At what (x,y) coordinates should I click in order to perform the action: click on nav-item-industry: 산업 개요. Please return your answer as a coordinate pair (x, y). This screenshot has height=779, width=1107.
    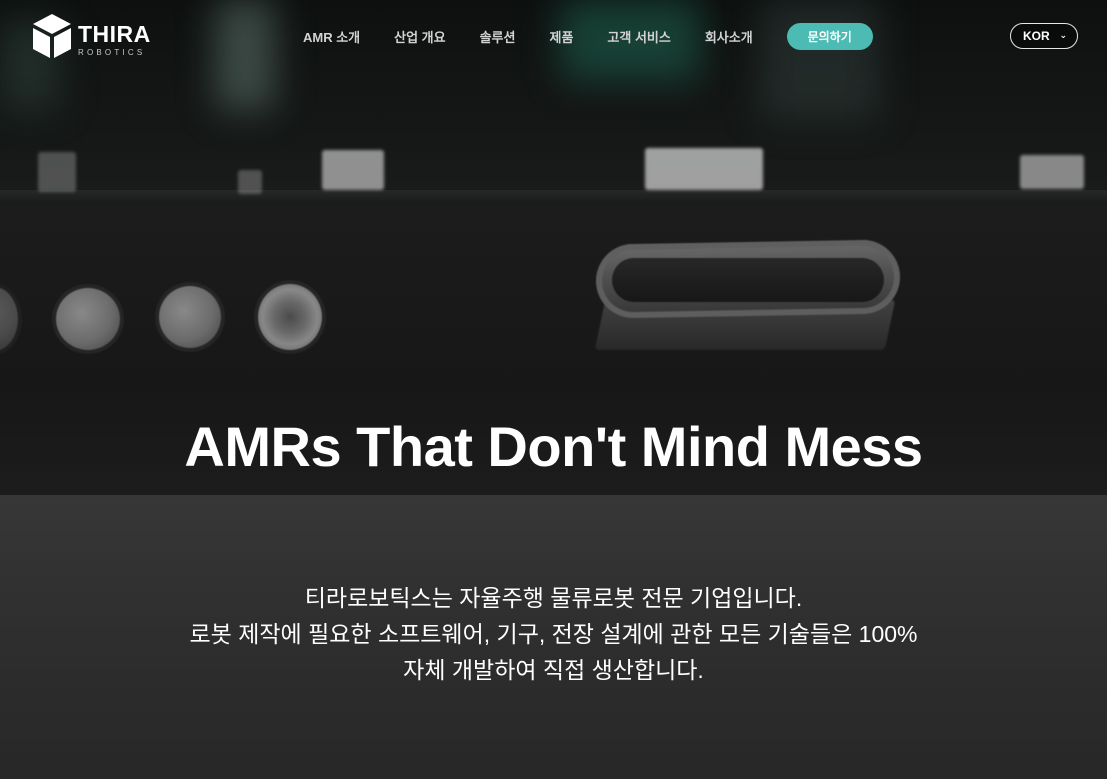
    Looking at the image, I should click on (419, 36).